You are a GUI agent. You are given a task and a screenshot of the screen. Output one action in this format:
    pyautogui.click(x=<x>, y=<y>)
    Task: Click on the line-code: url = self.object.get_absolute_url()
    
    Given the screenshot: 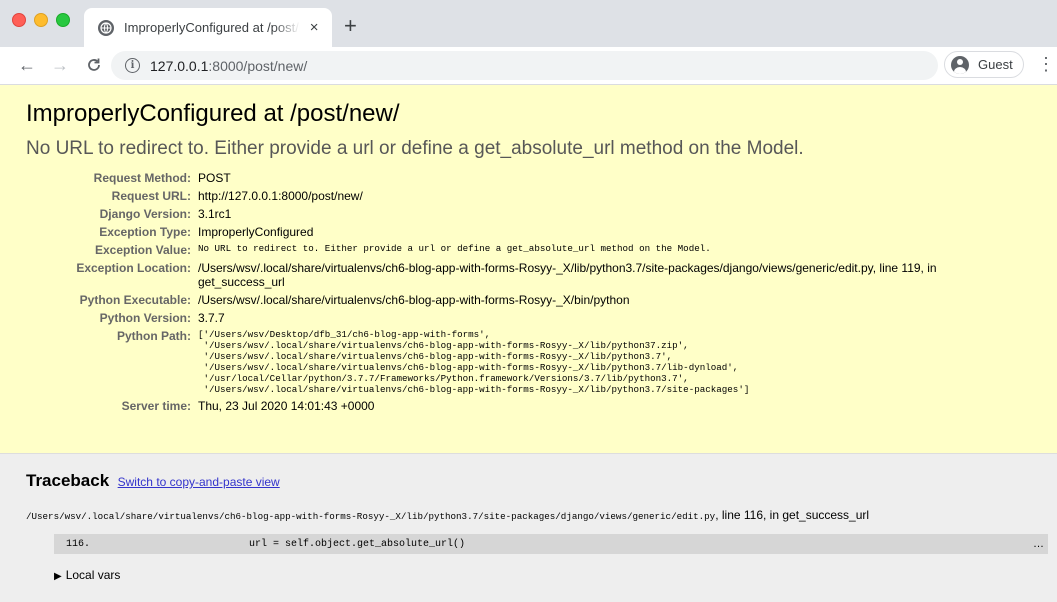 What is the action you would take?
    pyautogui.click(x=357, y=544)
    